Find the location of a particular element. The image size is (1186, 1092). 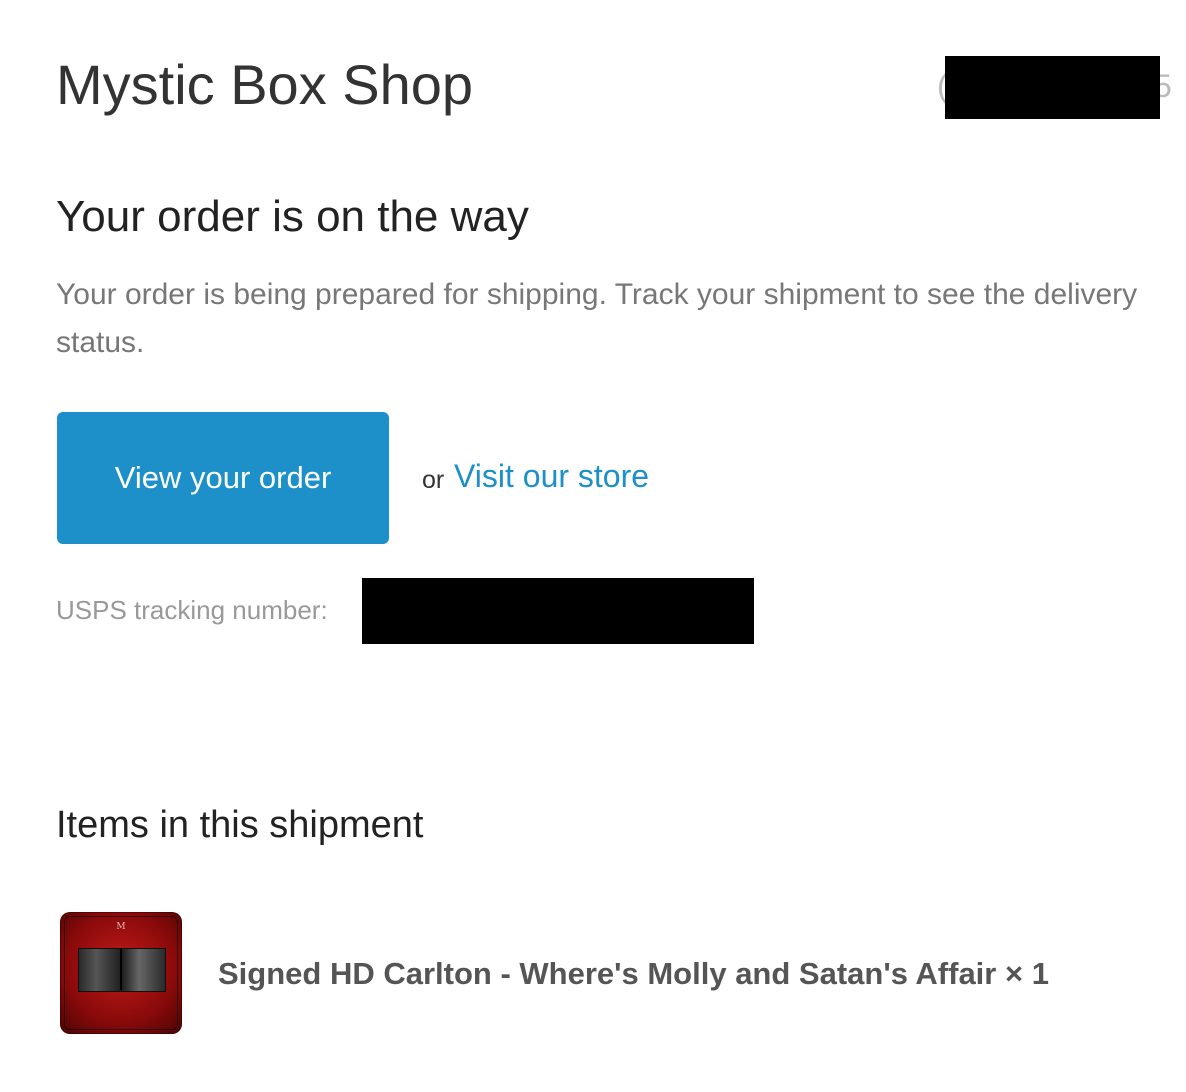

view-order-button: View your order is located at coordinates (223, 478).